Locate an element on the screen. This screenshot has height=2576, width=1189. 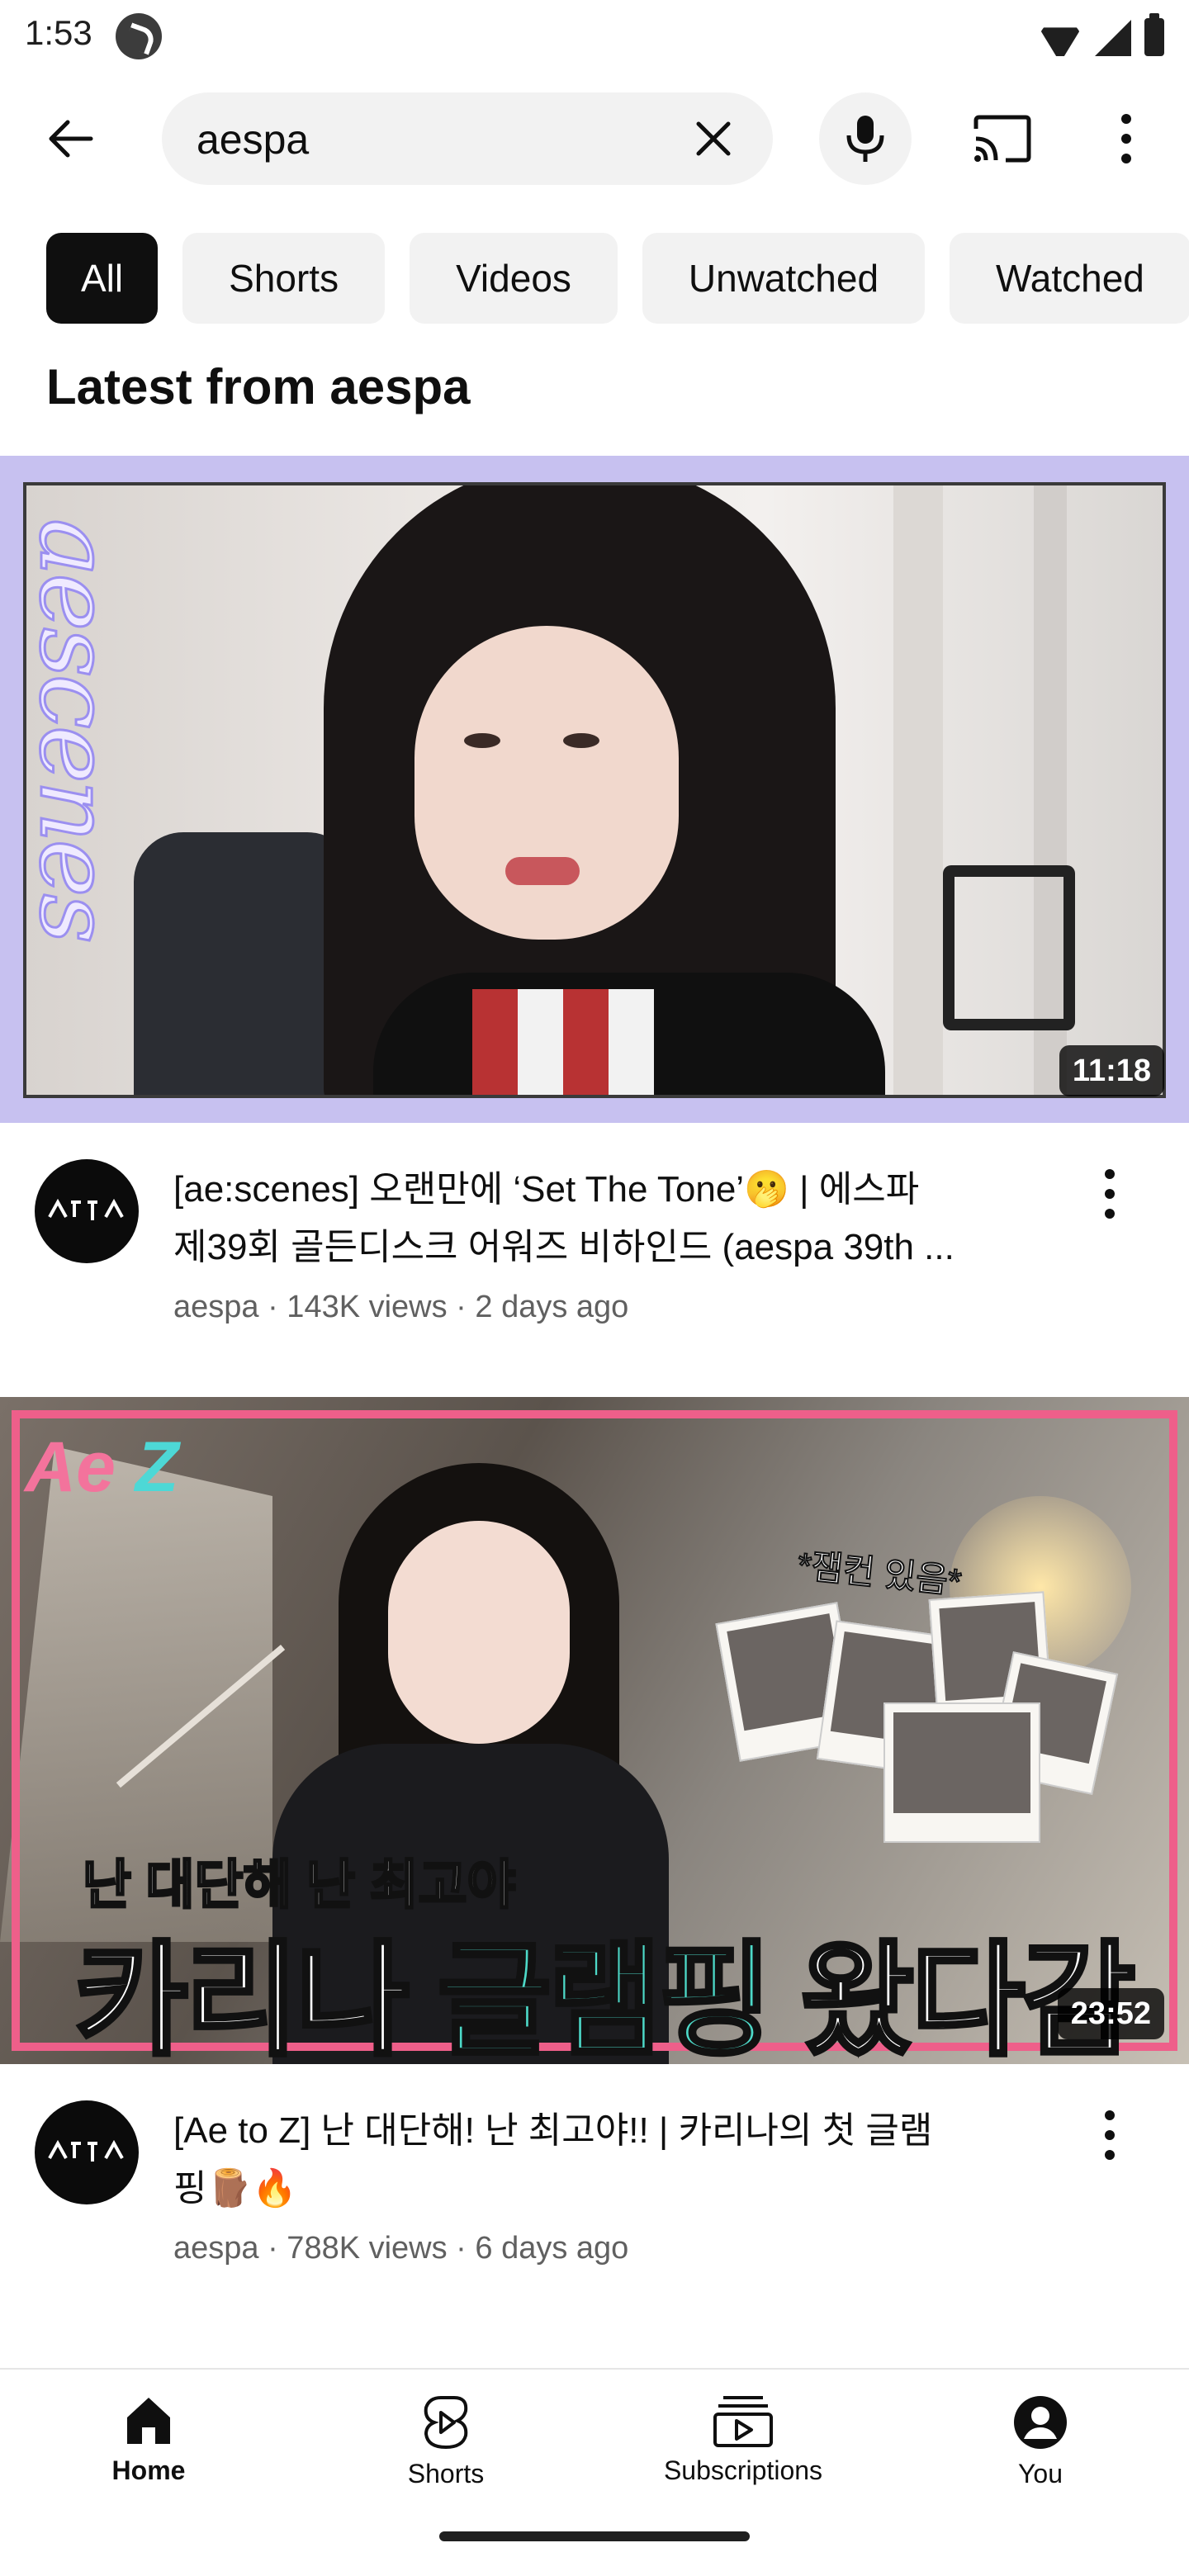
chip-videos: Videos is located at coordinates (514, 278).